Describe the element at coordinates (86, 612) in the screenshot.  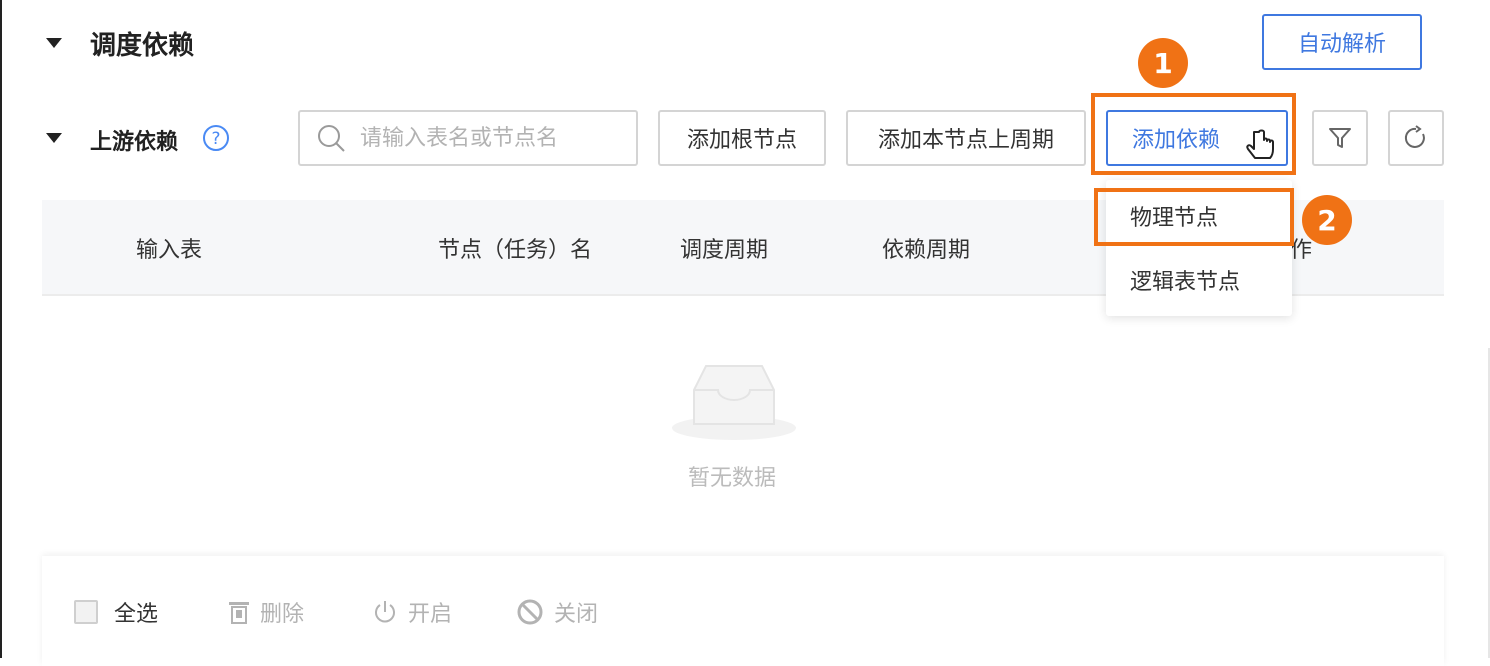
I see `select-all-checkbox` at that location.